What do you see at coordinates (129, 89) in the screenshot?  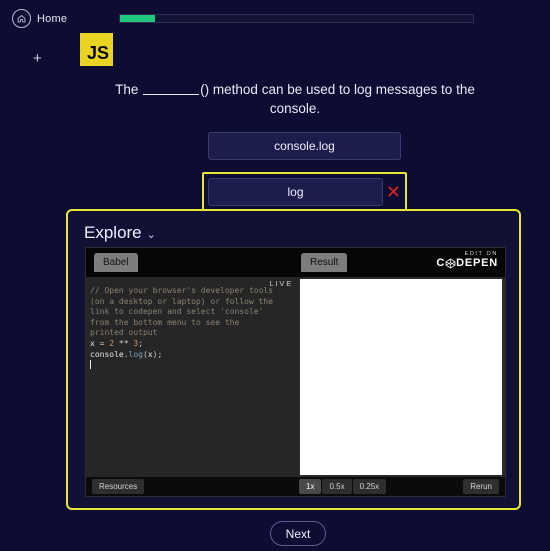 I see `question-text-before: The` at bounding box center [129, 89].